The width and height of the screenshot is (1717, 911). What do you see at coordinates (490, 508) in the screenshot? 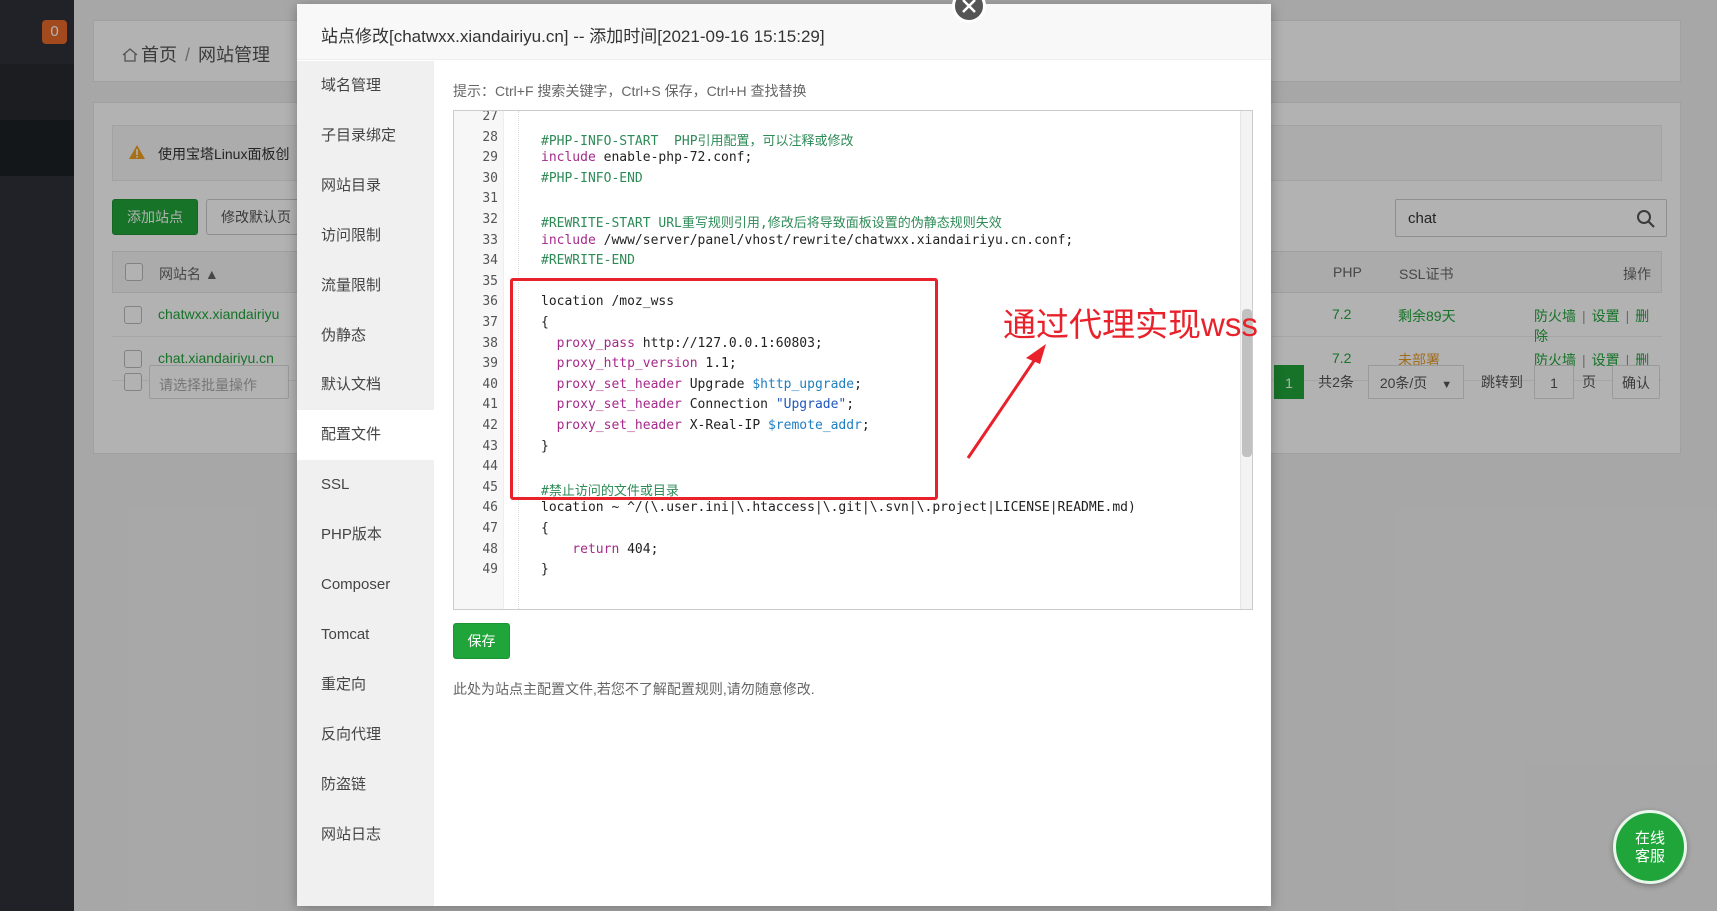
I see `line-number: 46` at bounding box center [490, 508].